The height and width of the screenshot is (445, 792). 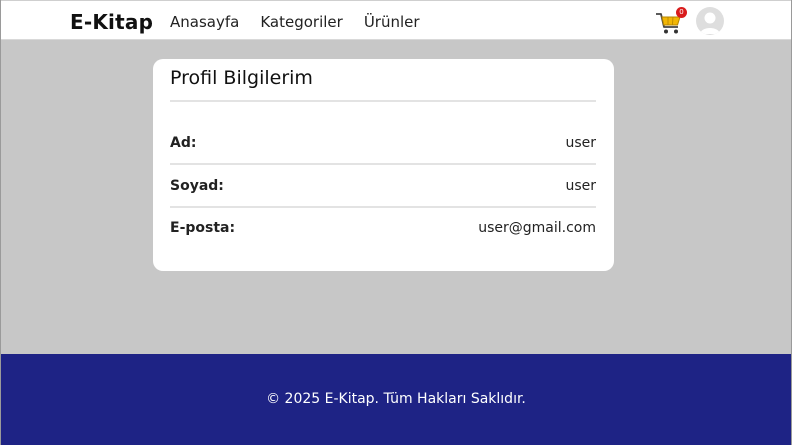 I want to click on info-row-eposta: E-posta: user@gmail.com, so click(x=383, y=231).